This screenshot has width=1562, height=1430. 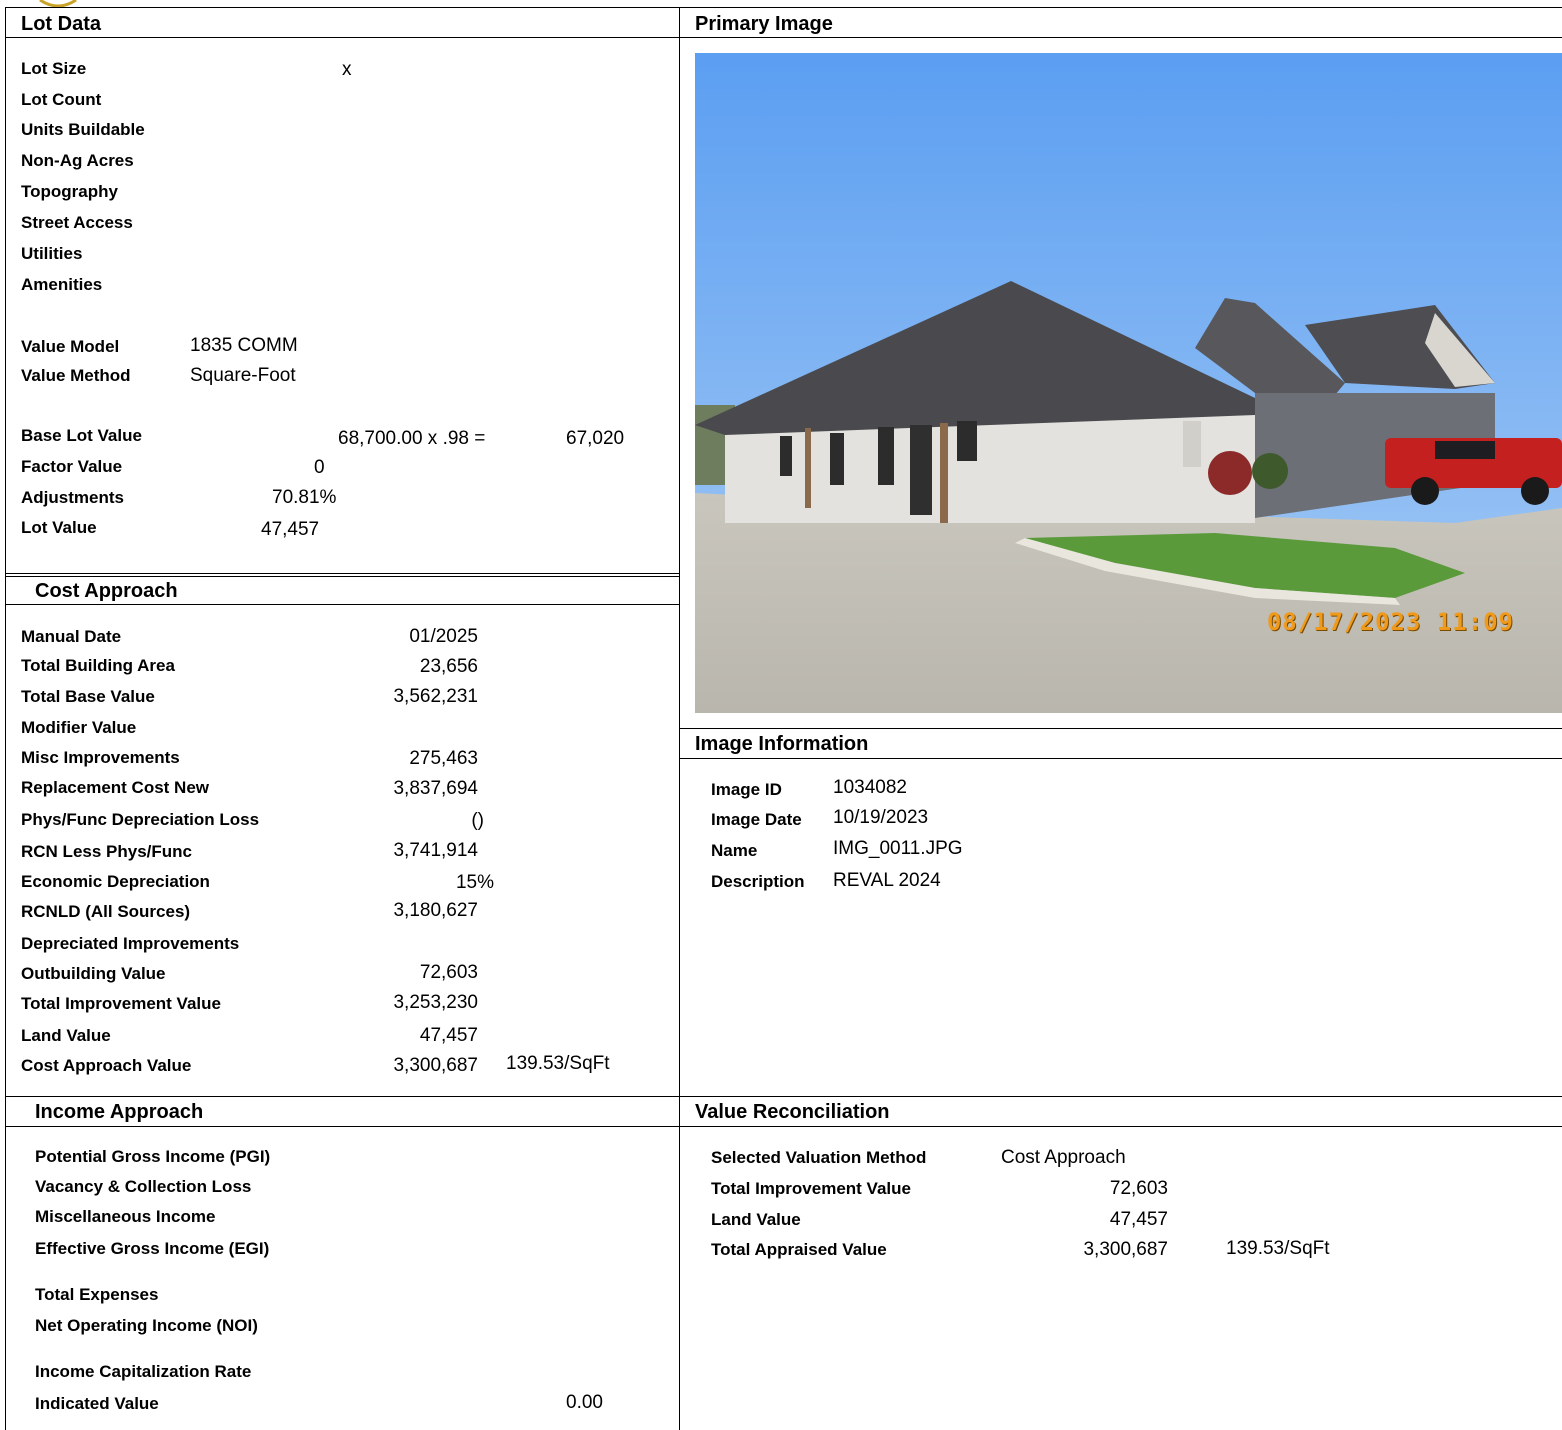 I want to click on image-id-value: 1034082, so click(x=870, y=787).